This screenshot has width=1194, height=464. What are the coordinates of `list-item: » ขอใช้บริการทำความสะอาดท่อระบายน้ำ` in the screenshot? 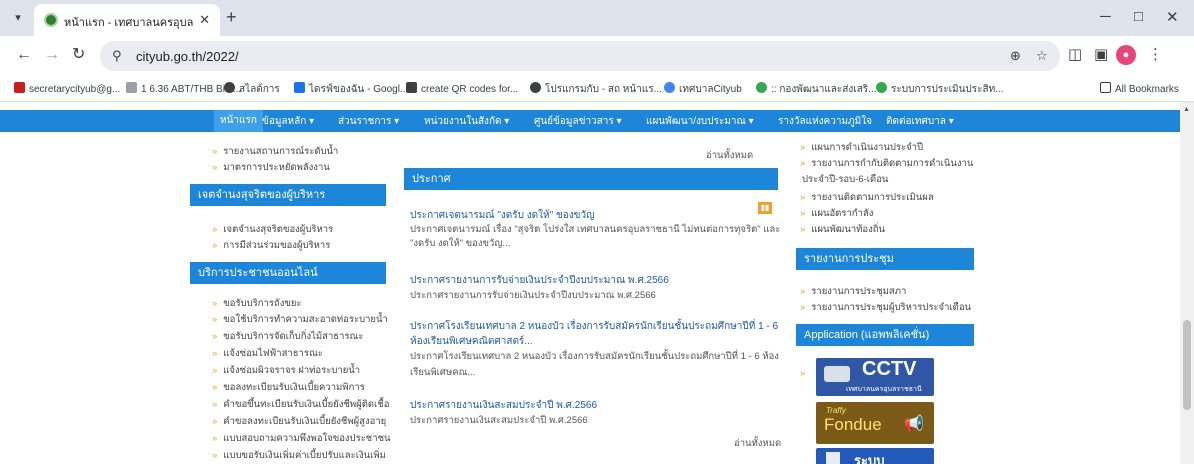 It's located at (300, 319).